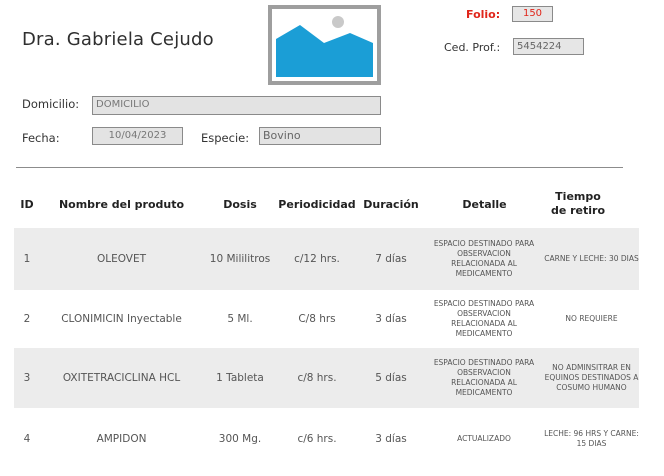 This screenshot has width=664, height=476. I want to click on cell-nombre: OLEOVET, so click(121, 259).